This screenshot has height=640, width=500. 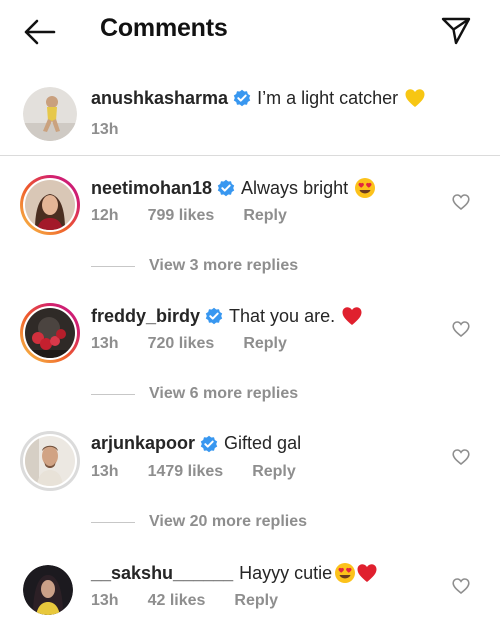 What do you see at coordinates (250, 116) in the screenshot?
I see `post-caption: anushkasharma I’m a light catcher 13h` at bounding box center [250, 116].